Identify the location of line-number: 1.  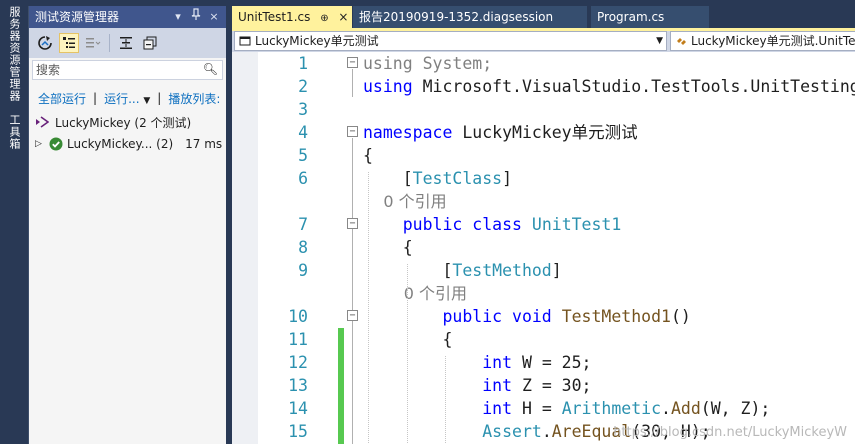
(303, 63).